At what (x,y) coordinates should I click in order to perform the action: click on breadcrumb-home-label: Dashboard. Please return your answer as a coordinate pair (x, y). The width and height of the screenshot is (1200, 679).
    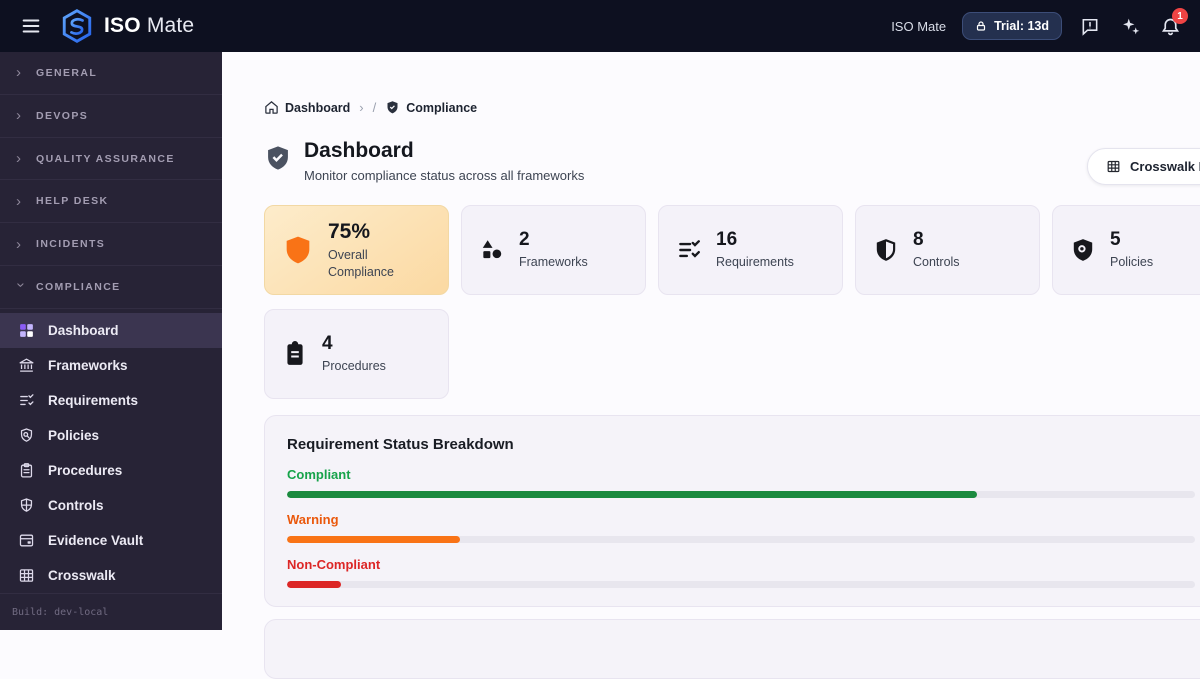
    Looking at the image, I should click on (318, 107).